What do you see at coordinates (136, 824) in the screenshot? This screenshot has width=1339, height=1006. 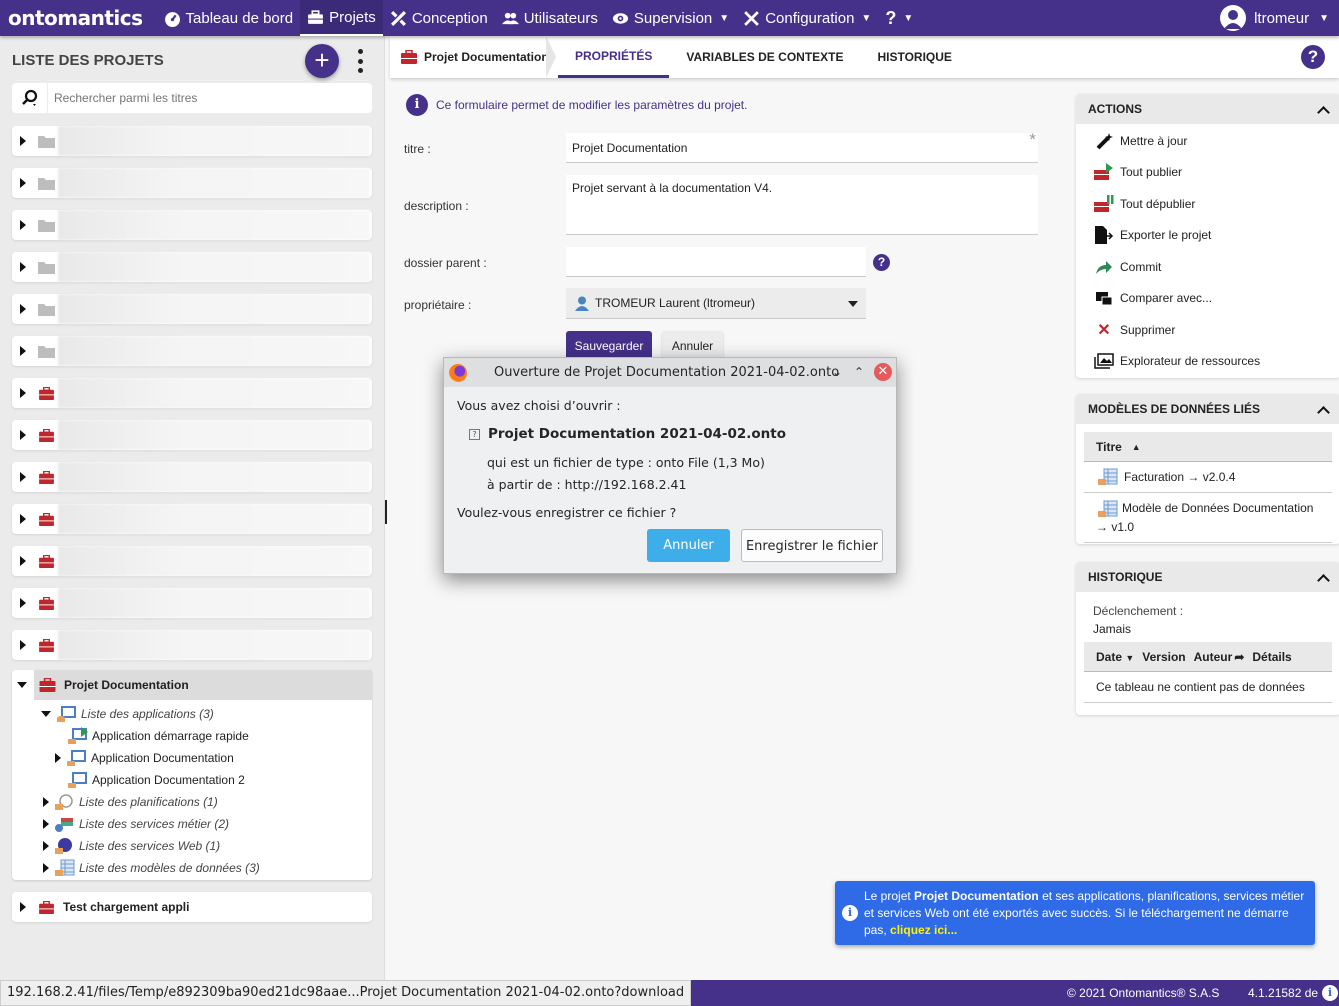 I see `tree-business-services-list: Liste des services métier (2)` at bounding box center [136, 824].